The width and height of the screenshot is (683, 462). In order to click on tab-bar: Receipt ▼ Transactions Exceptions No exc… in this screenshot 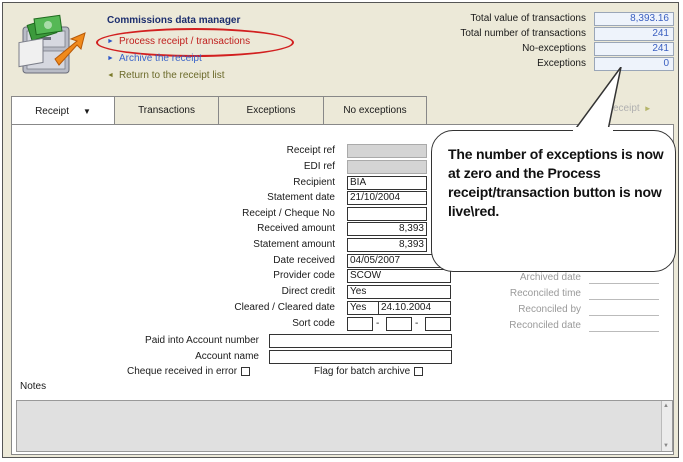, I will do `click(219, 110)`.